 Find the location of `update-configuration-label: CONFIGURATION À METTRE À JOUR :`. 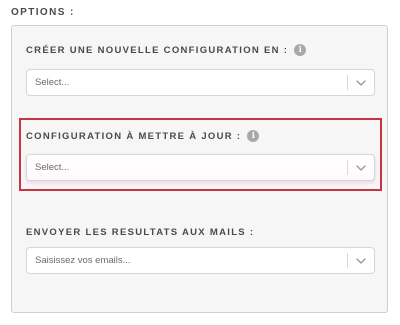

update-configuration-label: CONFIGURATION À METTRE À JOUR : is located at coordinates (134, 136).